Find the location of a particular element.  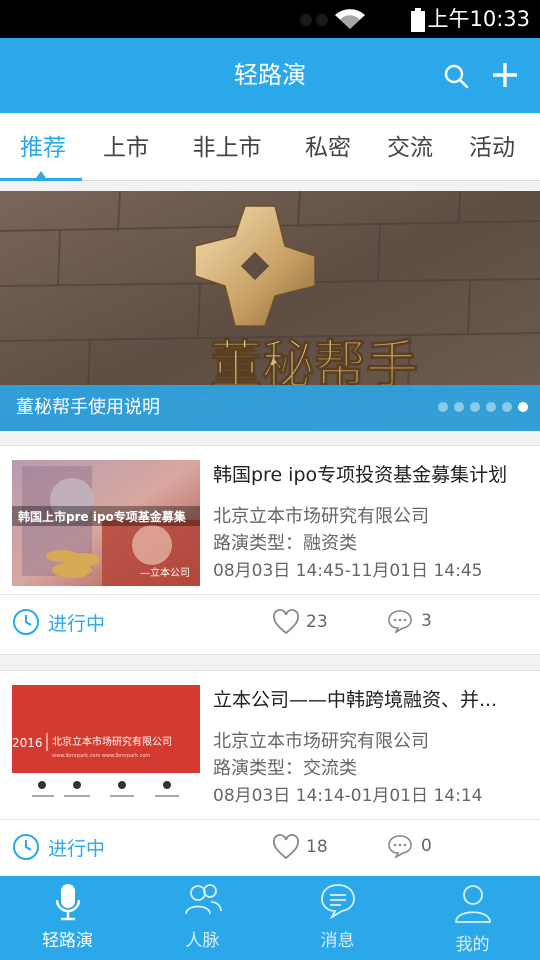

like-count: 18 is located at coordinates (317, 847).